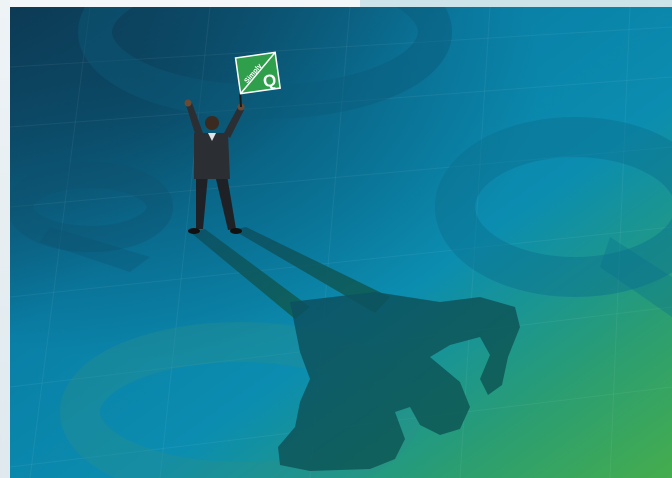 This screenshot has width=672, height=478. What do you see at coordinates (516, 3) in the screenshot?
I see `top-border-teal` at bounding box center [516, 3].